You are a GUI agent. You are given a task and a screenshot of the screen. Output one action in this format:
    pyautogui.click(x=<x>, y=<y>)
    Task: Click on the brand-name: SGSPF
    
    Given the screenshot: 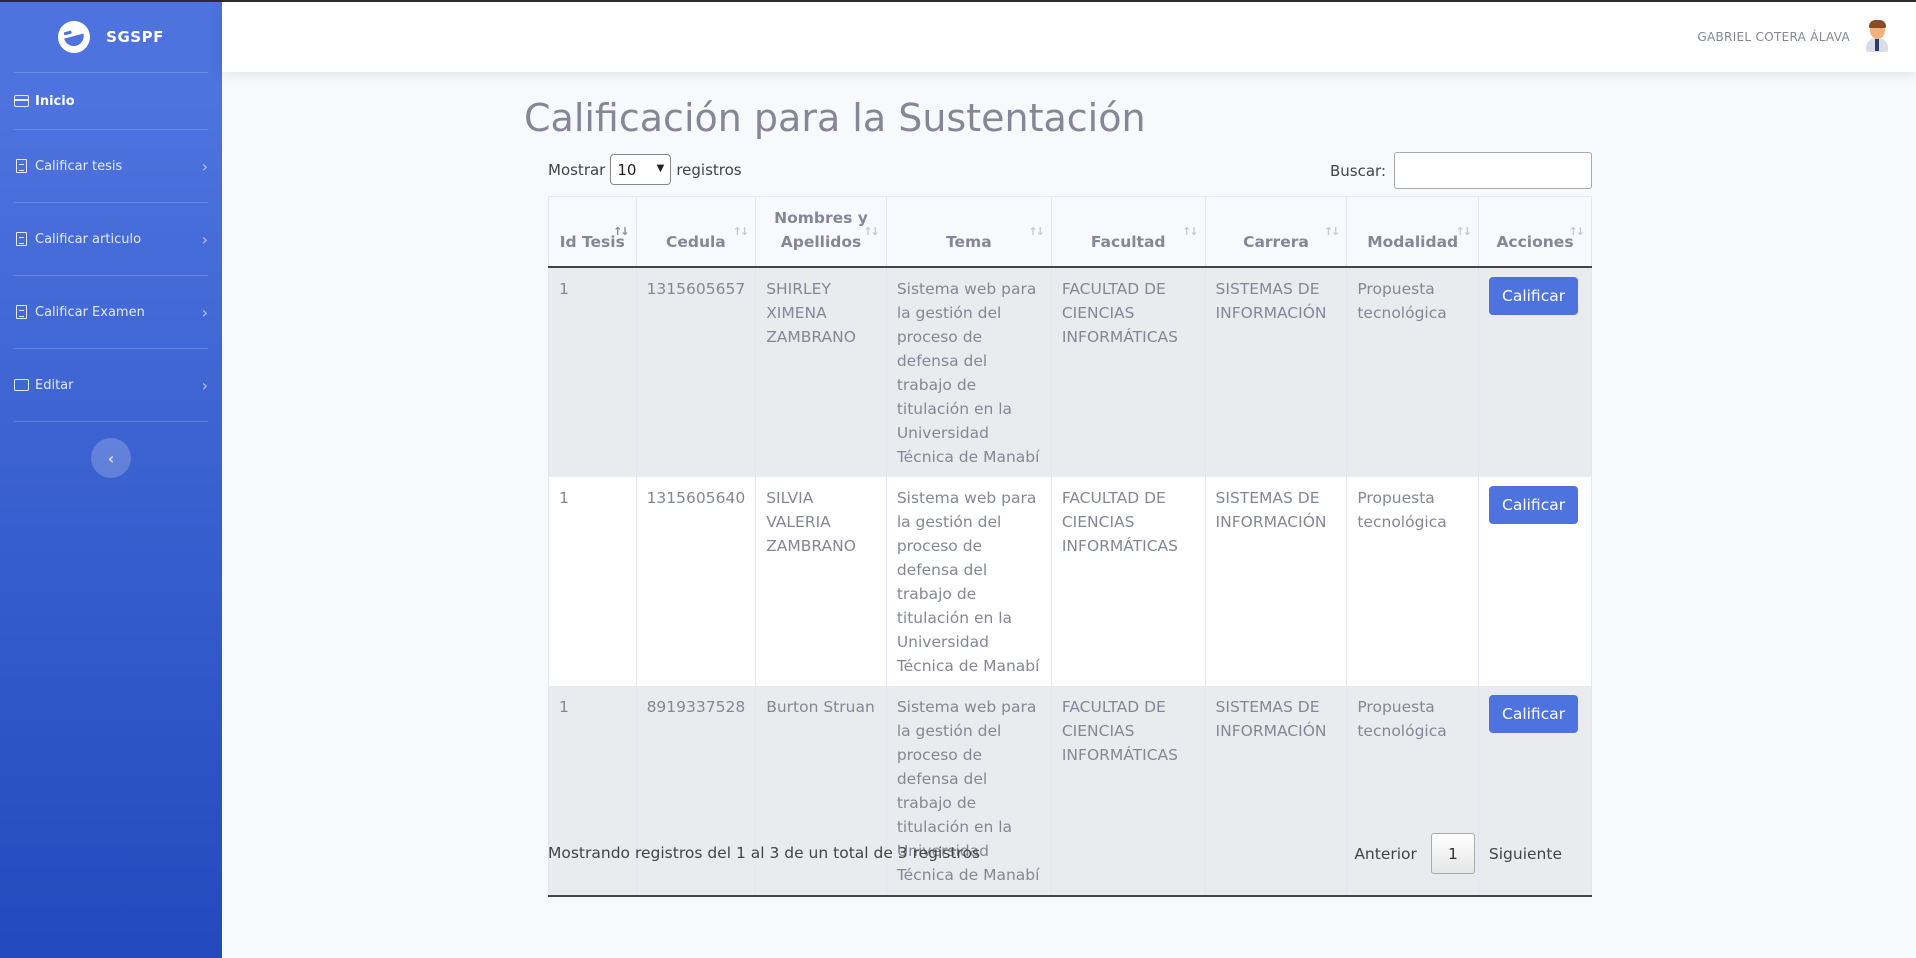 What is the action you would take?
    pyautogui.click(x=135, y=37)
    